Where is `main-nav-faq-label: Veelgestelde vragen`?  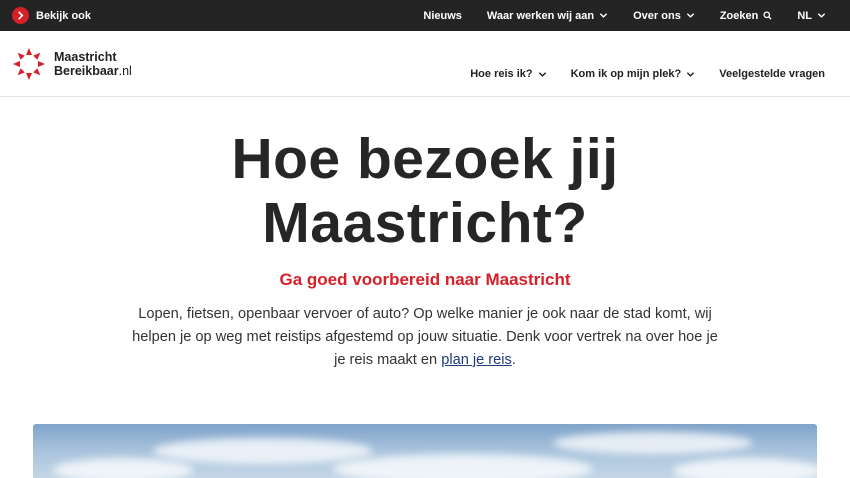
main-nav-faq-label: Veelgestelde vragen is located at coordinates (772, 74).